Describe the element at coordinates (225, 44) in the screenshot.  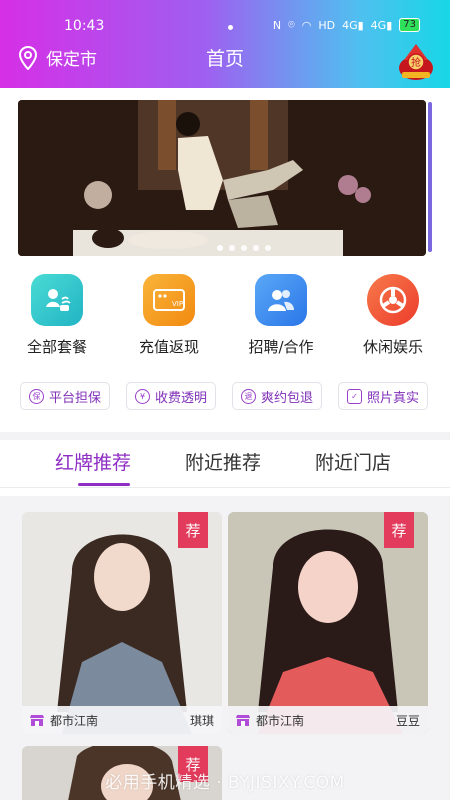
I see `app-header: 10:43 N ⌾ ◠ HD 4G▮ 4G▮ 73 保定市 首页 抢` at that location.